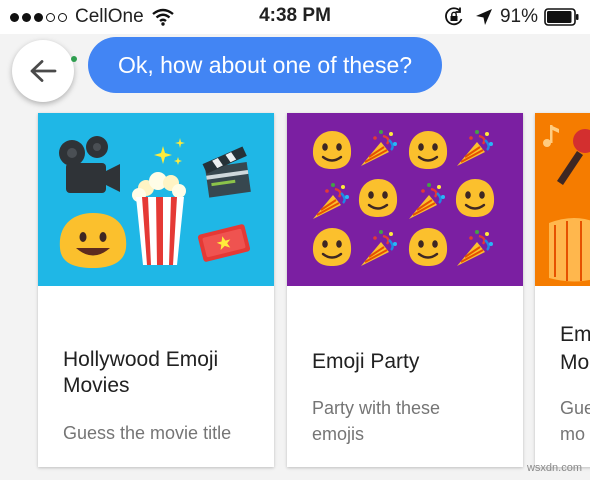  I want to click on card-title: Em, so click(575, 334).